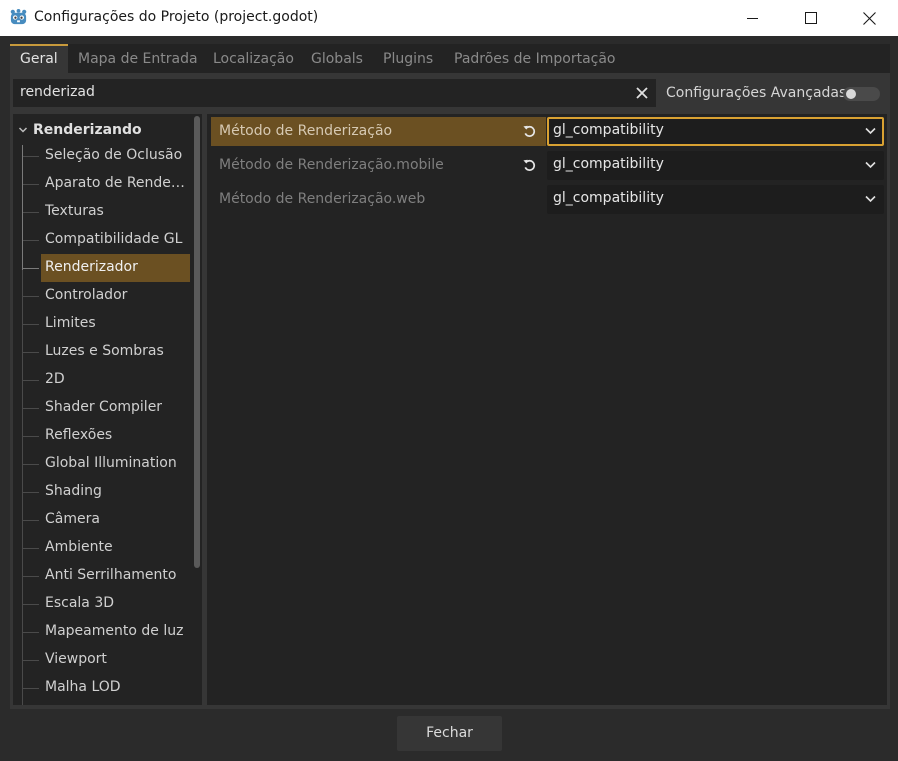 This screenshot has height=761, width=898. What do you see at coordinates (111, 575) in the screenshot?
I see `tree-item-label: Anti Serrilhamento` at bounding box center [111, 575].